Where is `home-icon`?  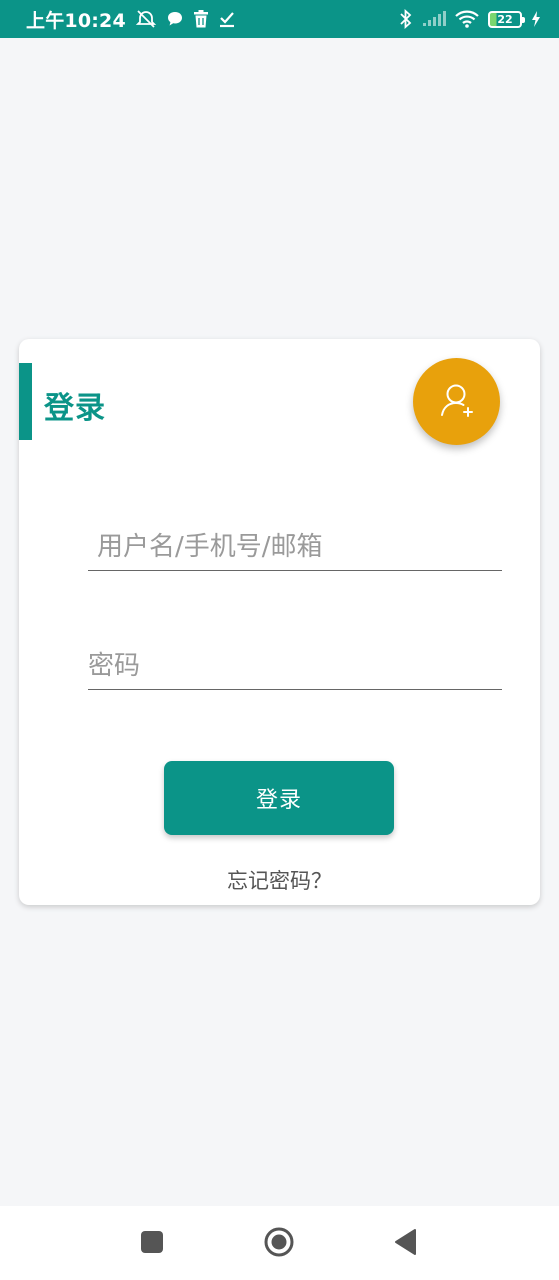 home-icon is located at coordinates (279, 1244).